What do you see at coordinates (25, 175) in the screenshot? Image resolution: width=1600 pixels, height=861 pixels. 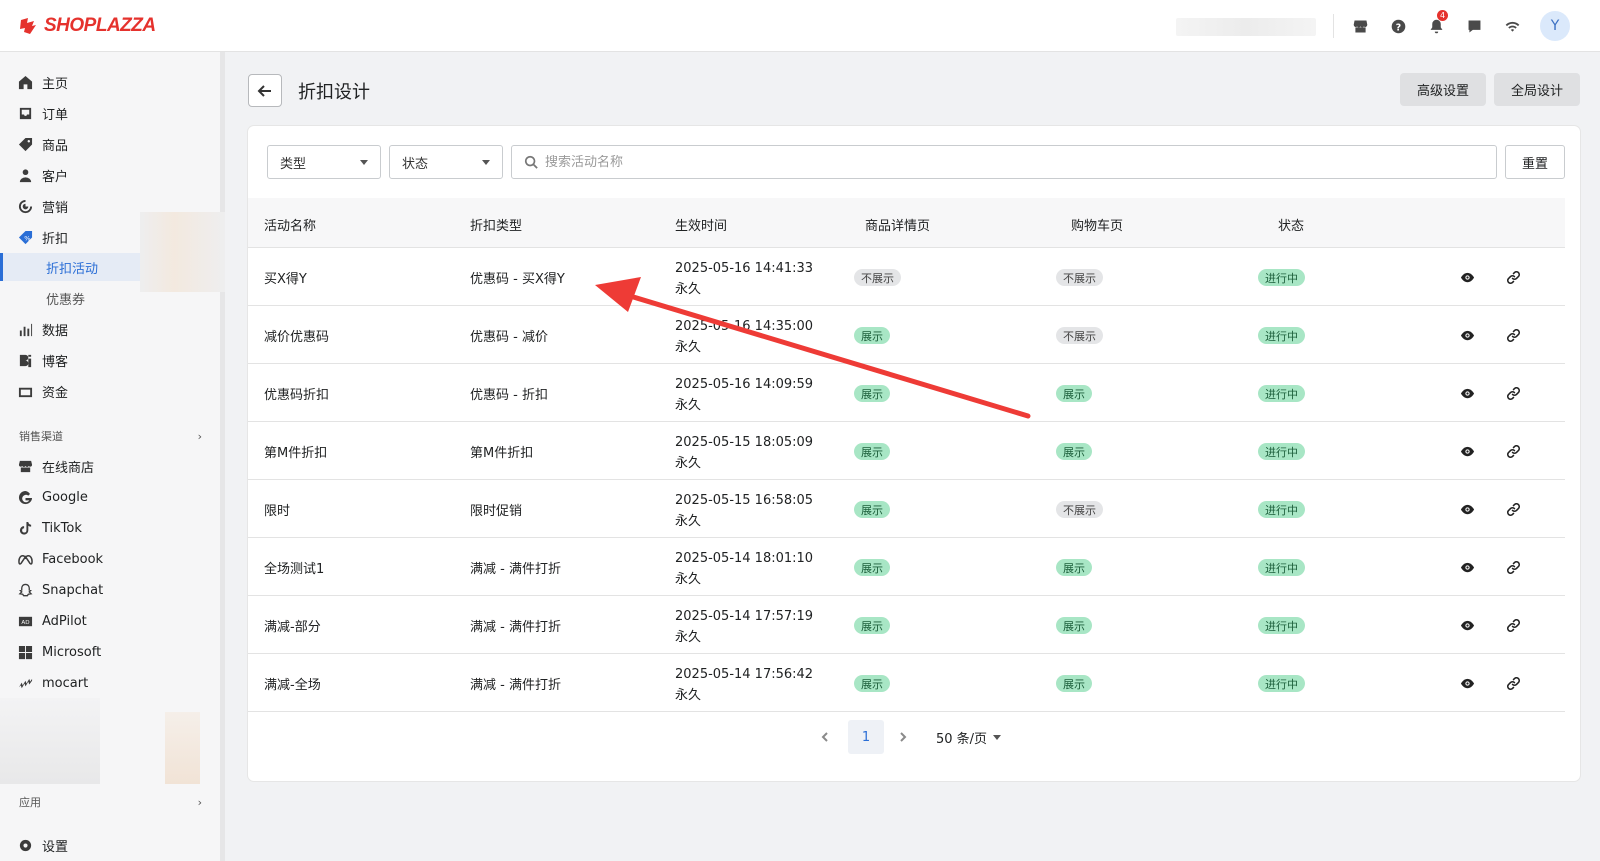 I see `person-icon` at bounding box center [25, 175].